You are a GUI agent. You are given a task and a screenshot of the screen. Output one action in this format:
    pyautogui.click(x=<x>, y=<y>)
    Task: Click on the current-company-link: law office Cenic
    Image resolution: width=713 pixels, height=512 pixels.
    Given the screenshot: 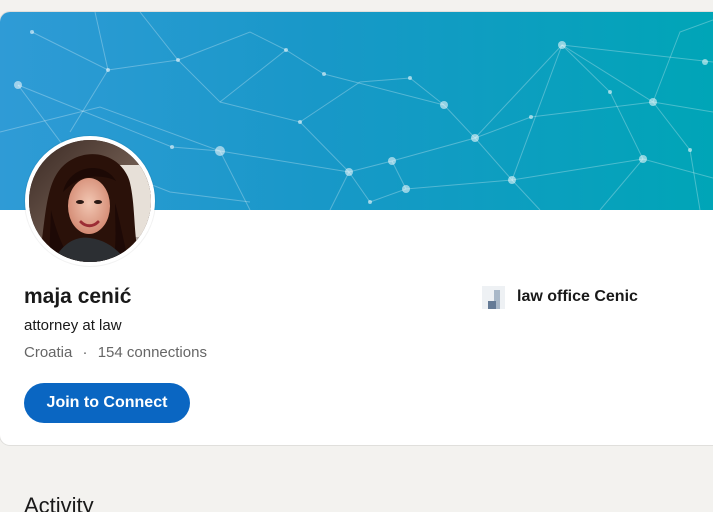 What is the action you would take?
    pyautogui.click(x=560, y=297)
    